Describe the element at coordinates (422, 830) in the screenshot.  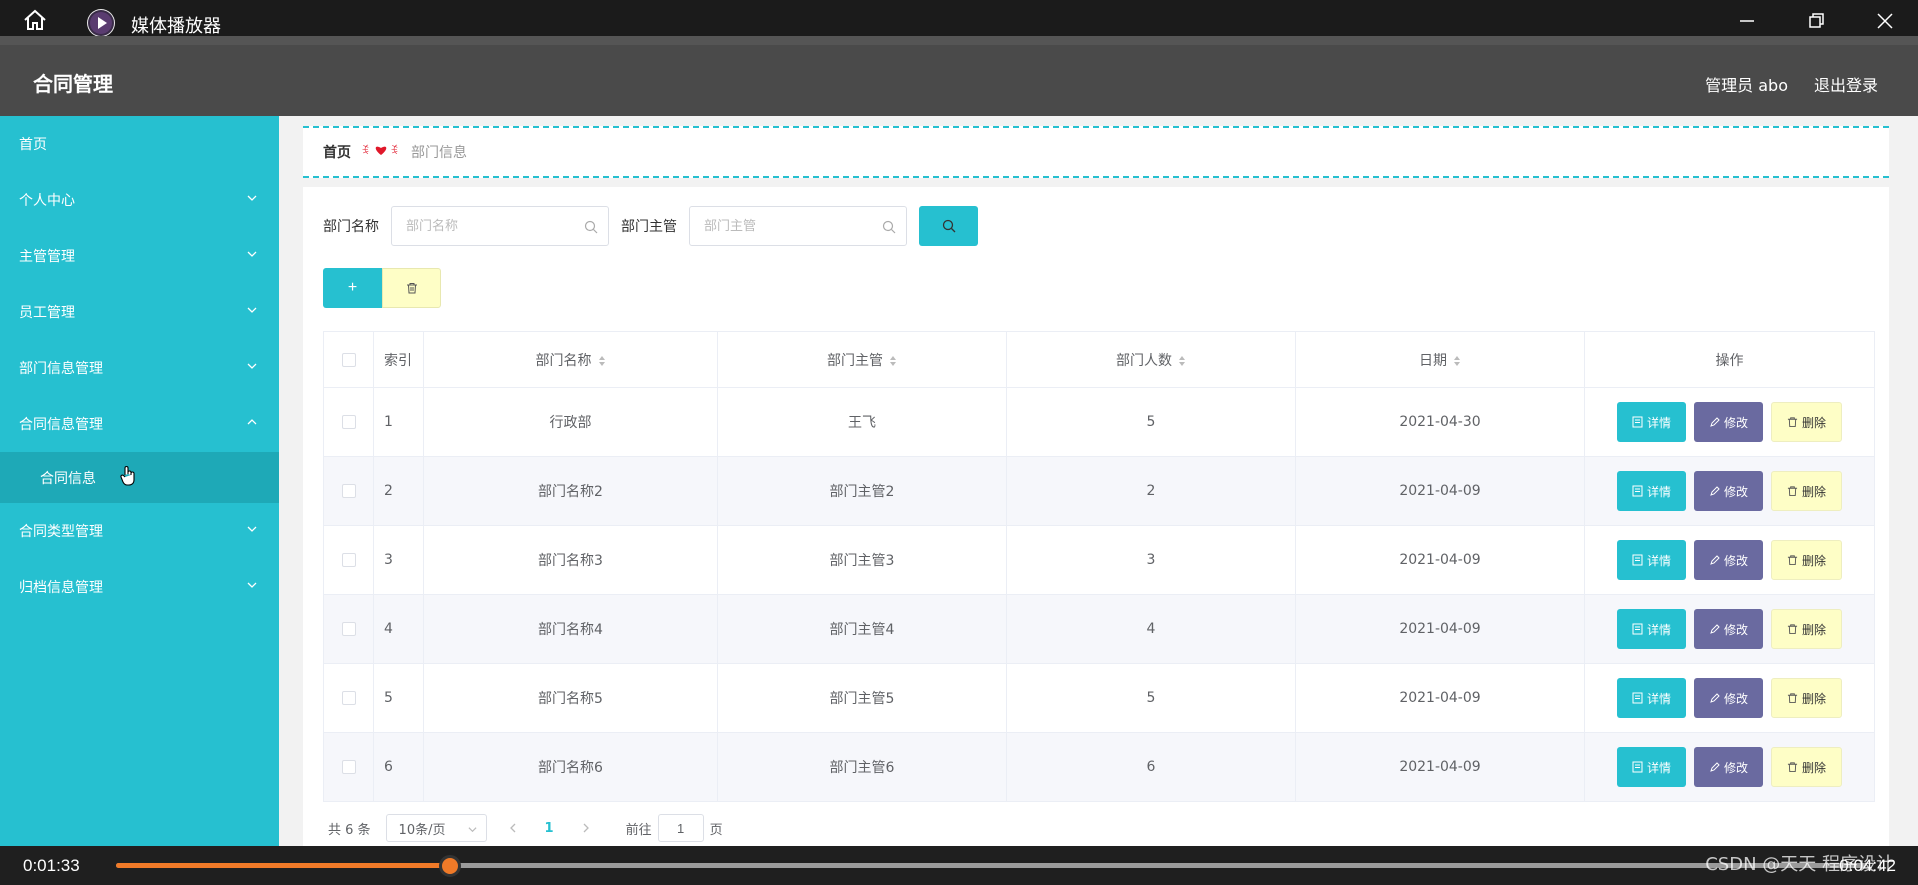
I see `page-size-value: 10条/页` at that location.